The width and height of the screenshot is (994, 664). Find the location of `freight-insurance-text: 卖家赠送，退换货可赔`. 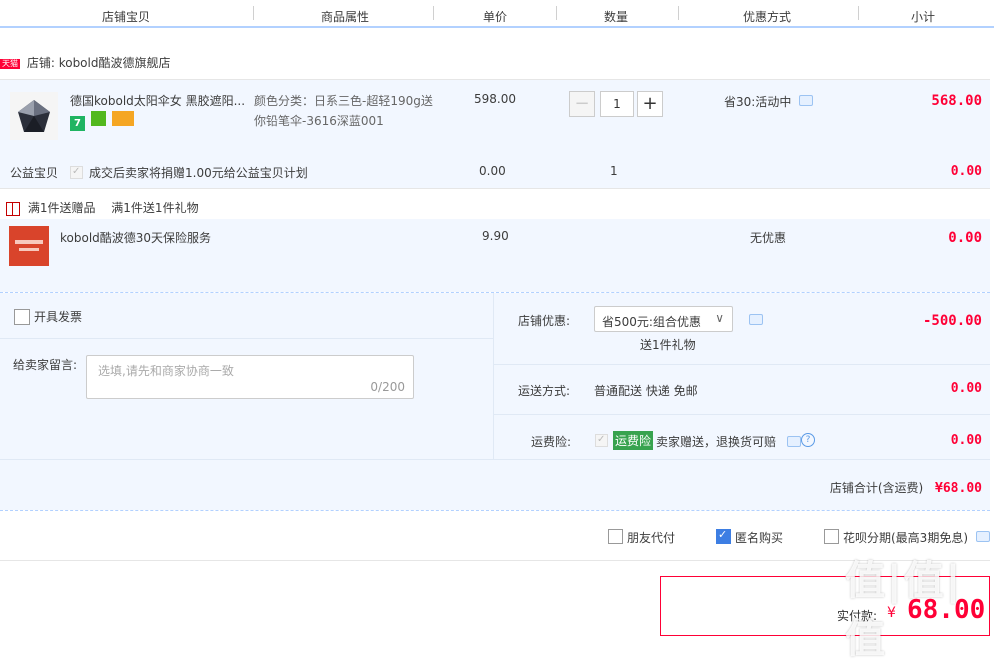

freight-insurance-text: 卖家赠送，退换货可赔 is located at coordinates (716, 442).